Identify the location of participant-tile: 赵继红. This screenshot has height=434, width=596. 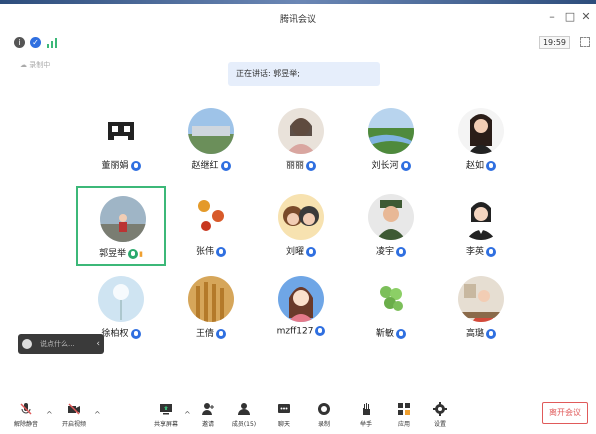
(211, 140).